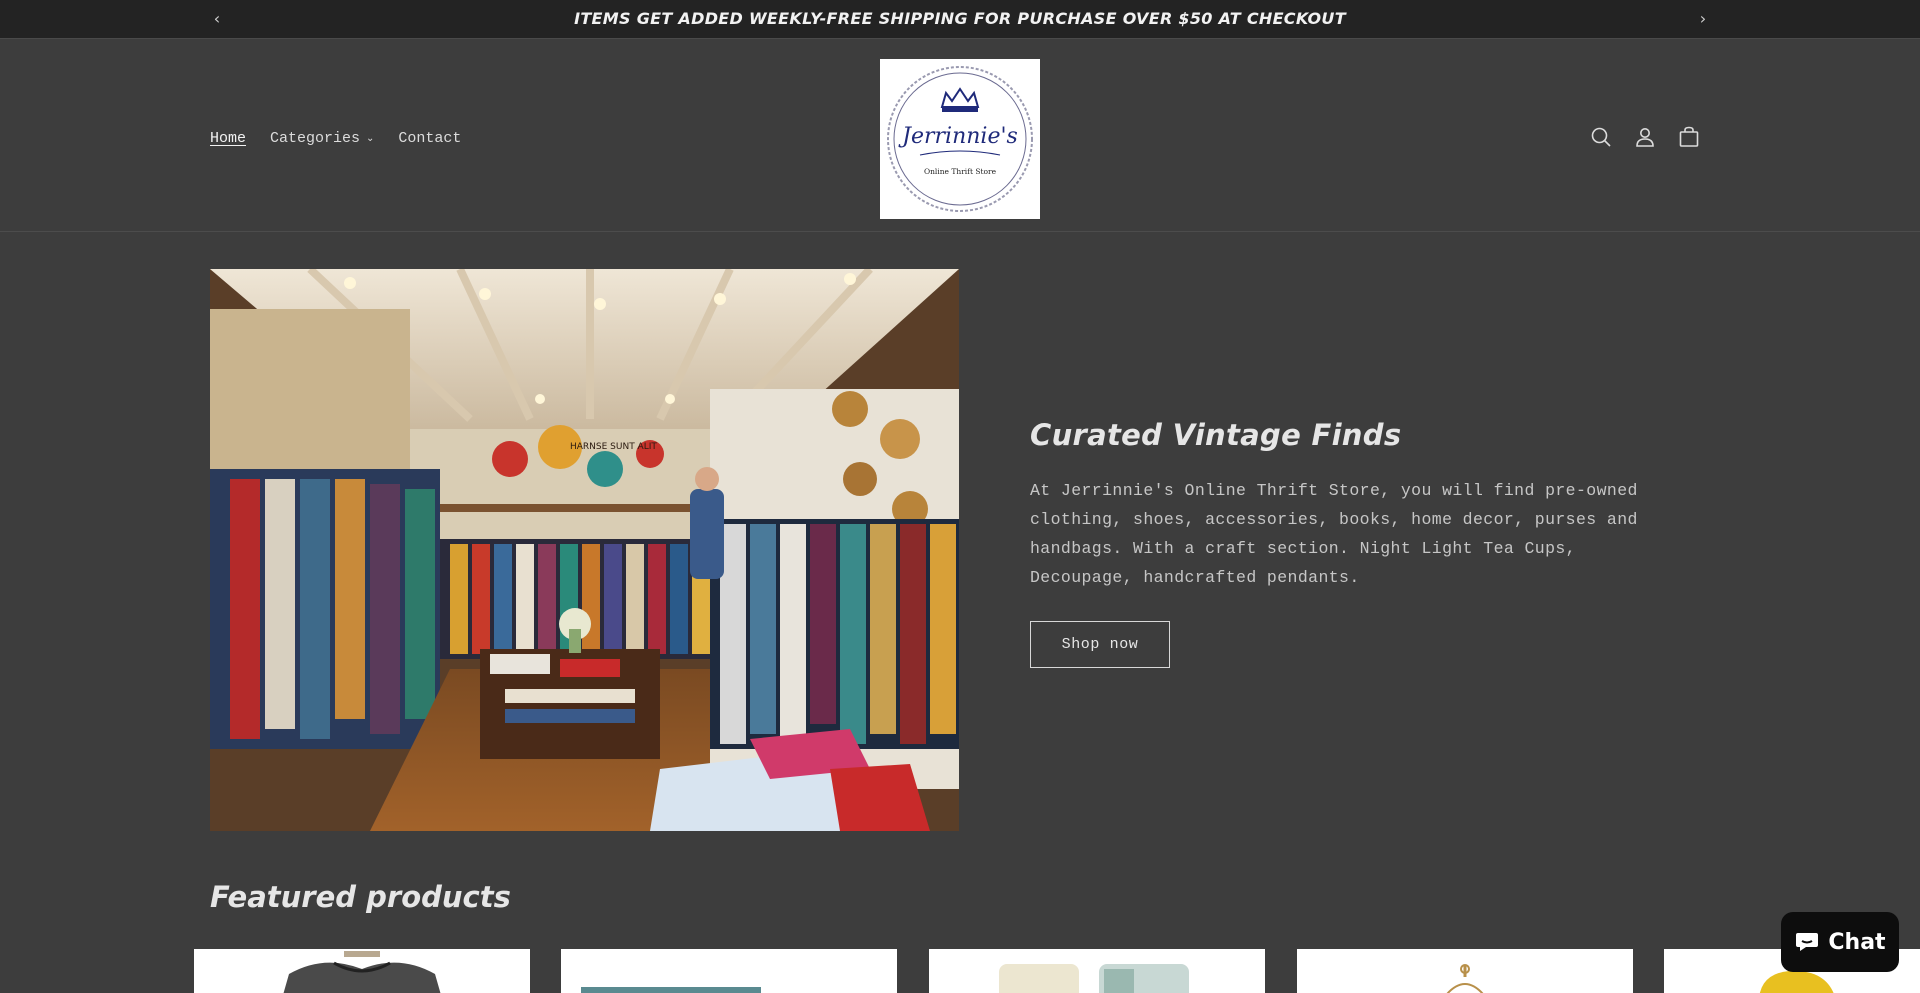  I want to click on chat-button: Chat, so click(1840, 942).